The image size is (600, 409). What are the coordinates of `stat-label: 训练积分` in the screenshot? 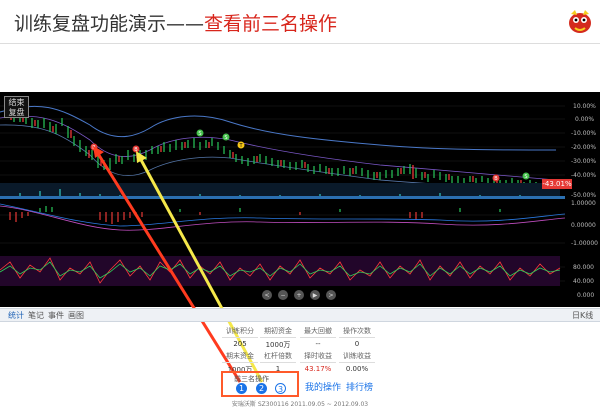 It's located at (240, 332).